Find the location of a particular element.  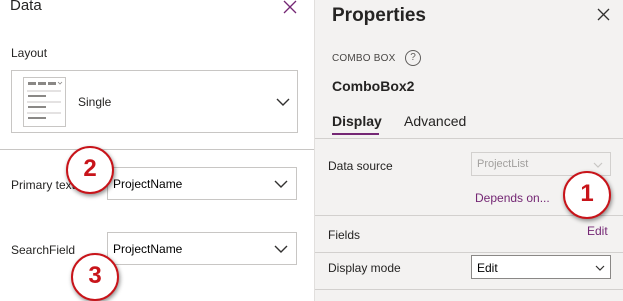

layout-label: Layout is located at coordinates (29, 53).